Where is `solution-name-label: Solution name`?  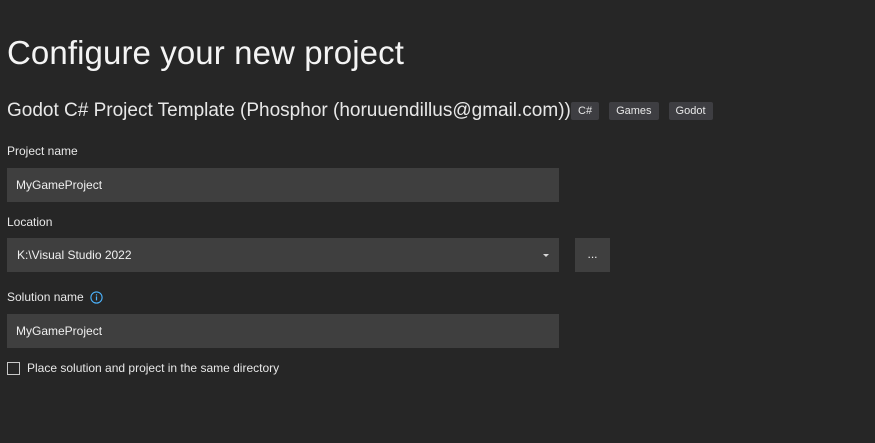 solution-name-label: Solution name is located at coordinates (55, 297).